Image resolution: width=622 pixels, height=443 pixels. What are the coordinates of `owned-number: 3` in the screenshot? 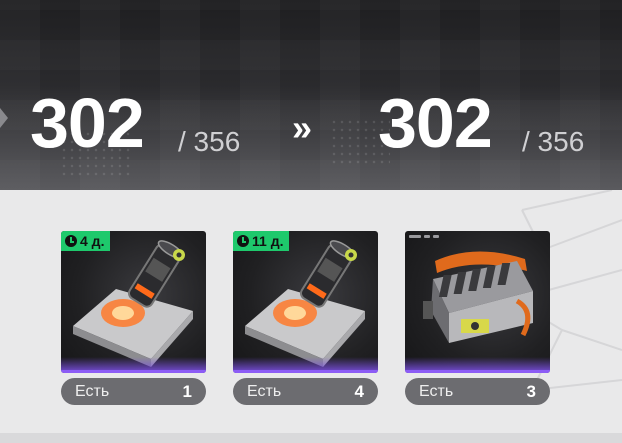 It's located at (531, 391).